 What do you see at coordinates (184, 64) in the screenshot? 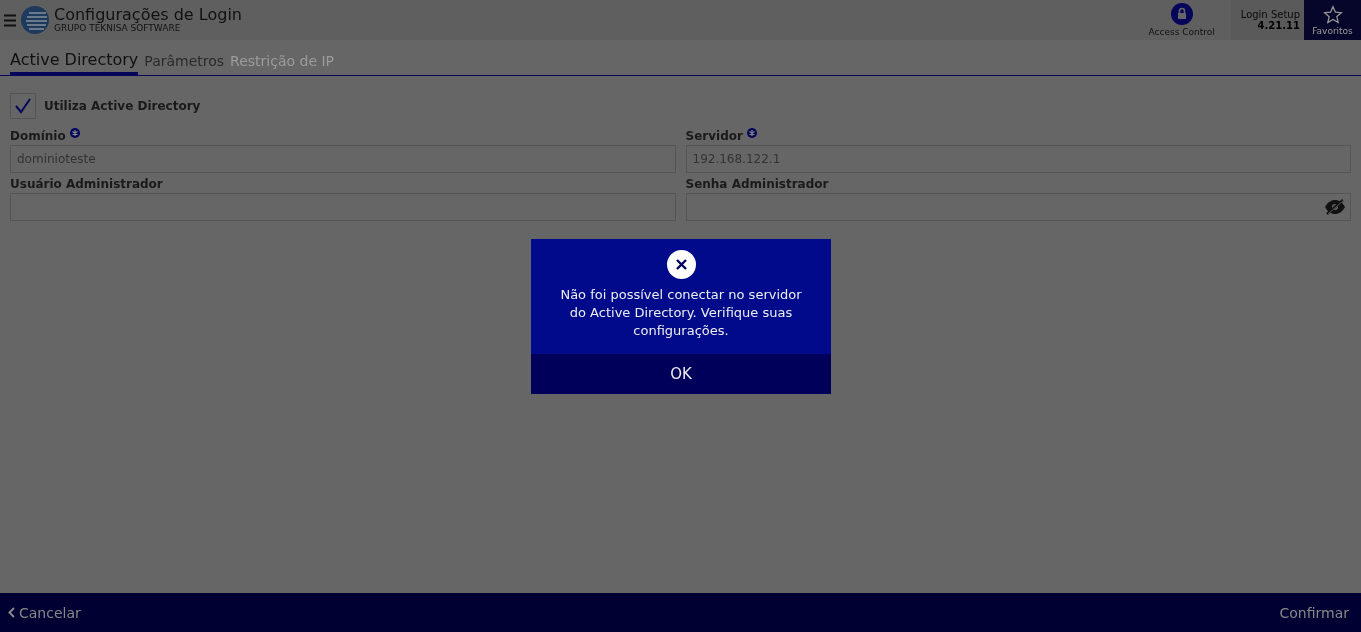
I see `tab: Parâmetros` at bounding box center [184, 64].